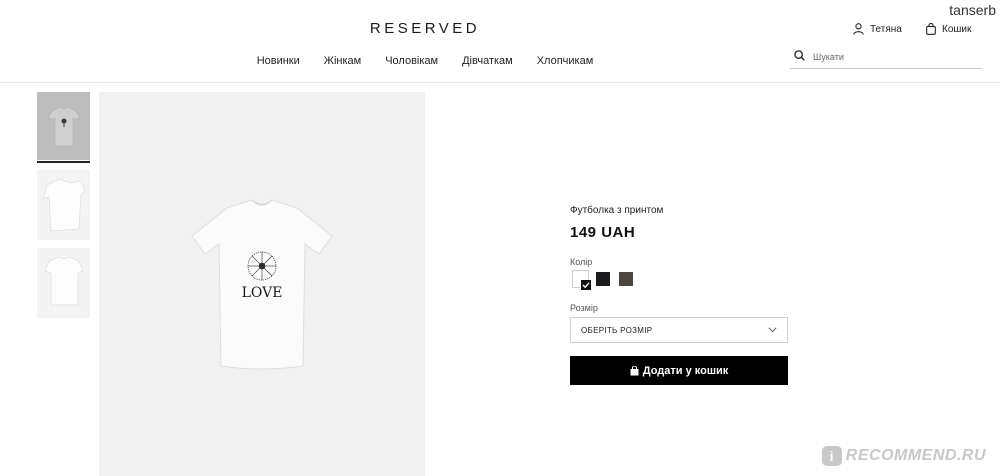 Image resolution: width=1000 pixels, height=476 pixels. I want to click on add-to-cart-label: Додати у кошик, so click(685, 370).